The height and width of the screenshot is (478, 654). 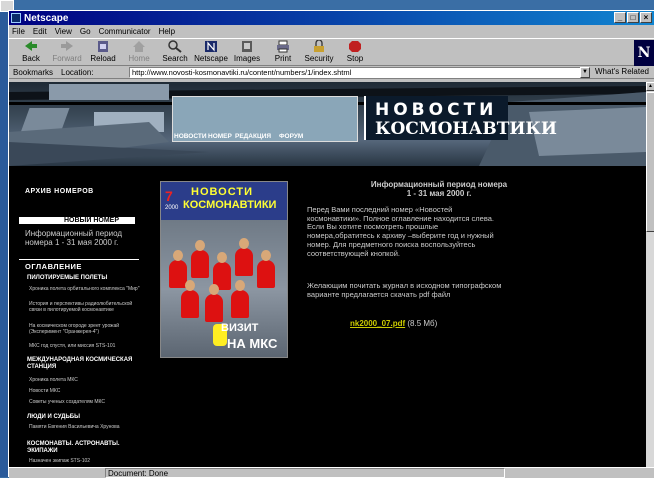 What do you see at coordinates (220, 136) in the screenshot?
I see `nav-tab-issue: НОМЕР` at bounding box center [220, 136].